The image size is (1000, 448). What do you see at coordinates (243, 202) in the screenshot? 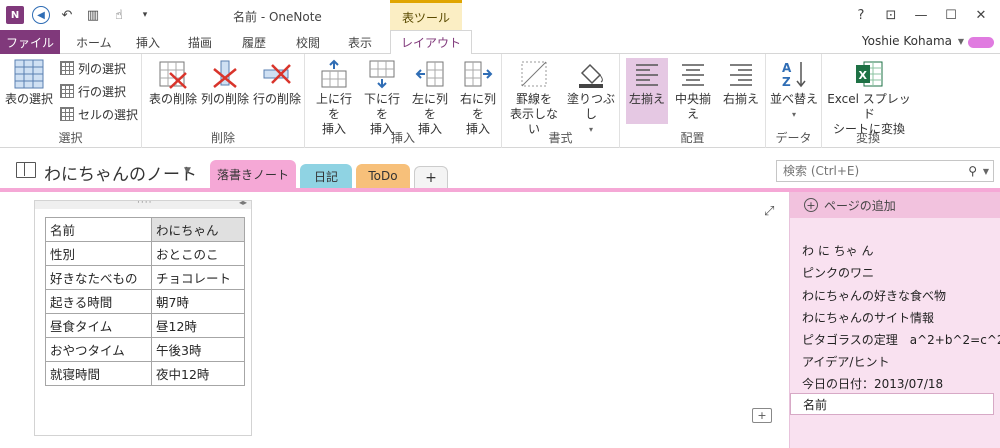
I see `resize-handle-icon: ◂▸` at bounding box center [243, 202].